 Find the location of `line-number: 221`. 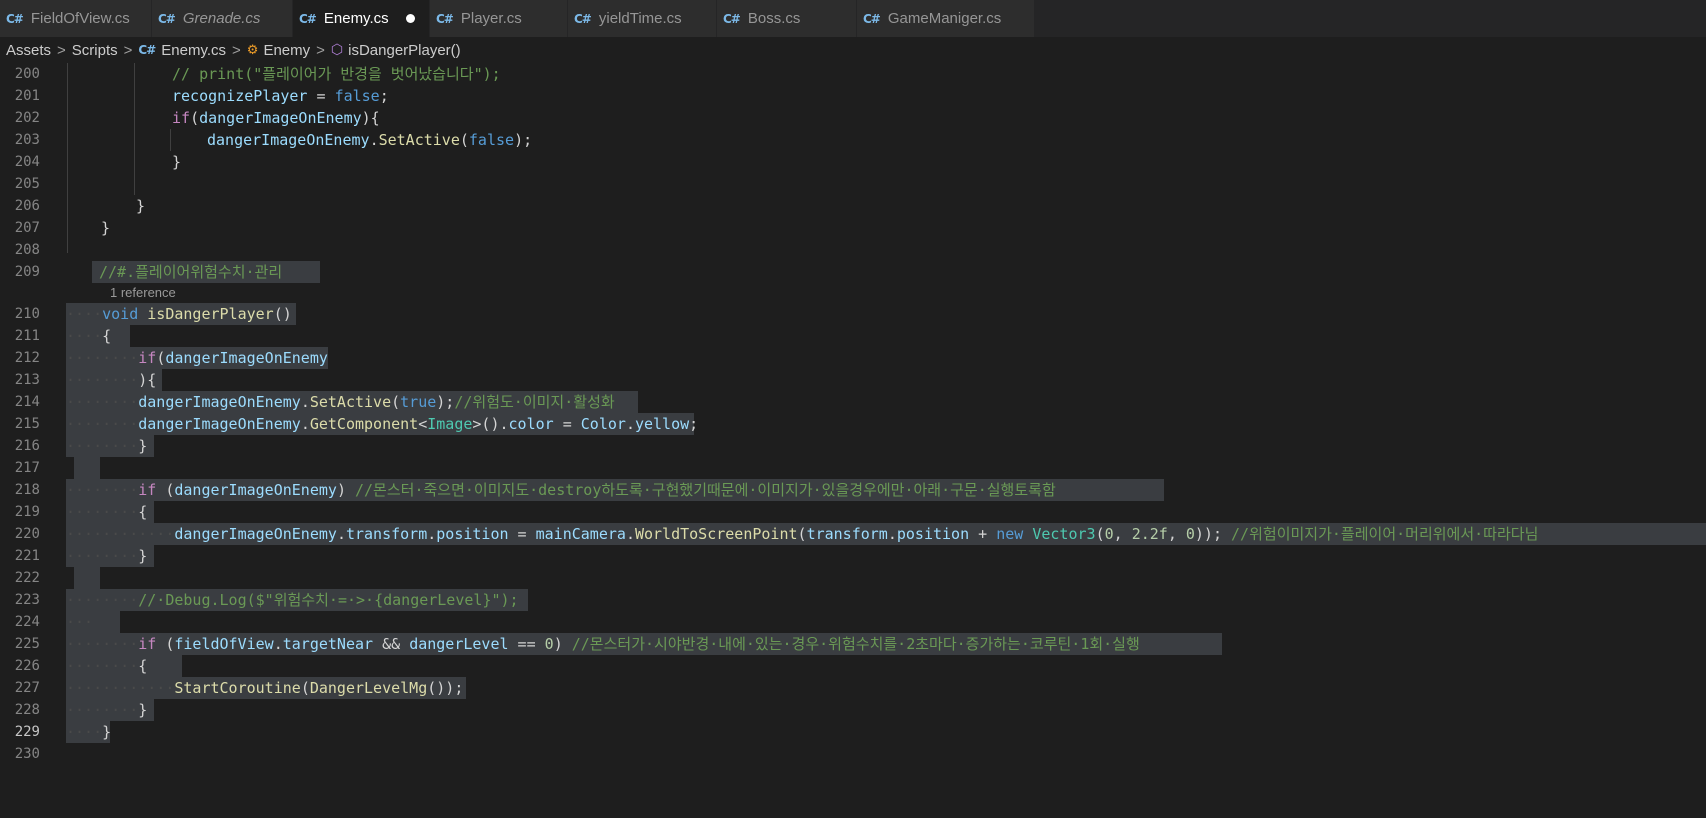

line-number: 221 is located at coordinates (27, 556).